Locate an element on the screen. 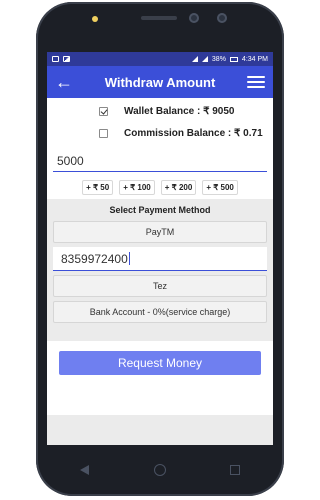  bank-account-button: Bank Account - 0%(service charge) is located at coordinates (160, 312).